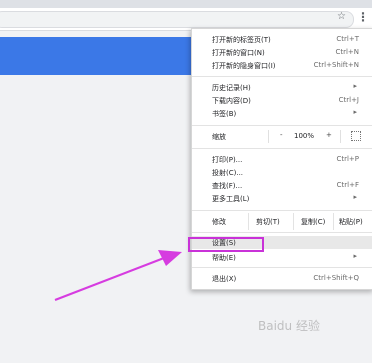 This screenshot has width=372, height=363. I want to click on copy-button: 复制(C), so click(313, 221).